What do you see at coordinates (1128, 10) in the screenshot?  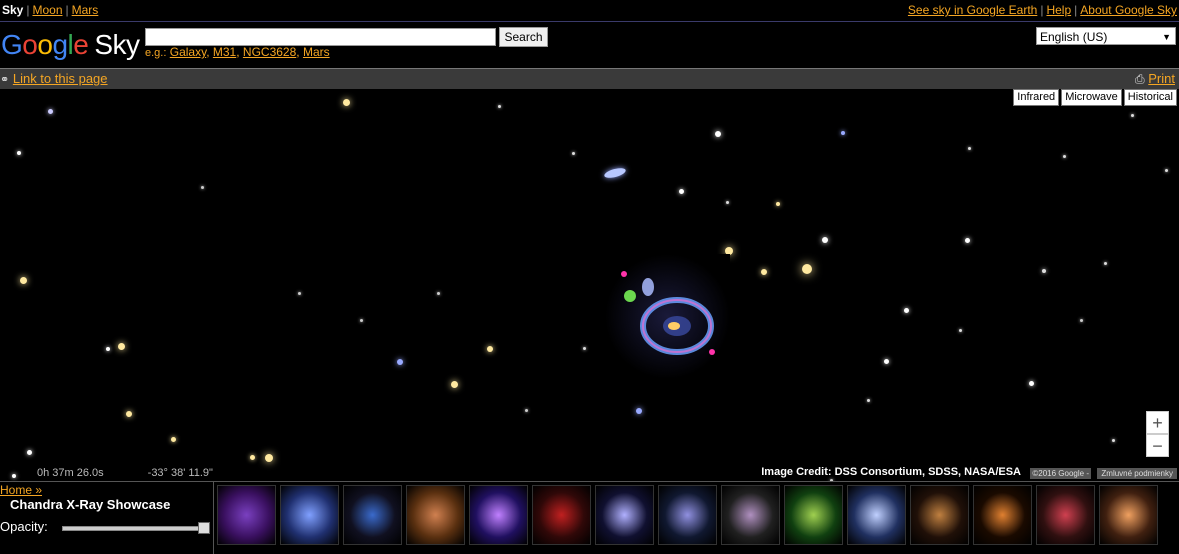 I see `about-link: About Google Sky` at bounding box center [1128, 10].